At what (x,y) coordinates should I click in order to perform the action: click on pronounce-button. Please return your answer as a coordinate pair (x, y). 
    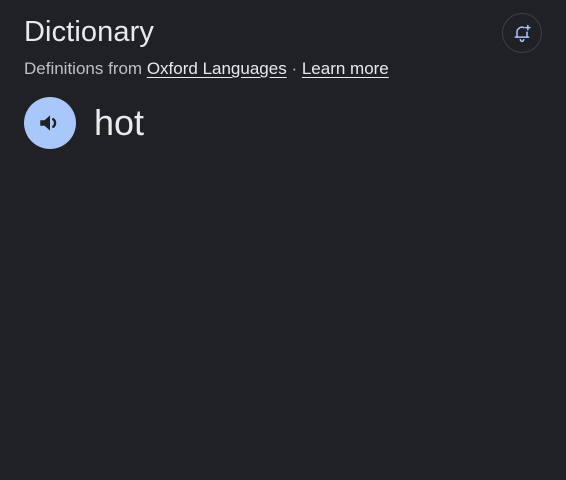
    Looking at the image, I should click on (50, 123).